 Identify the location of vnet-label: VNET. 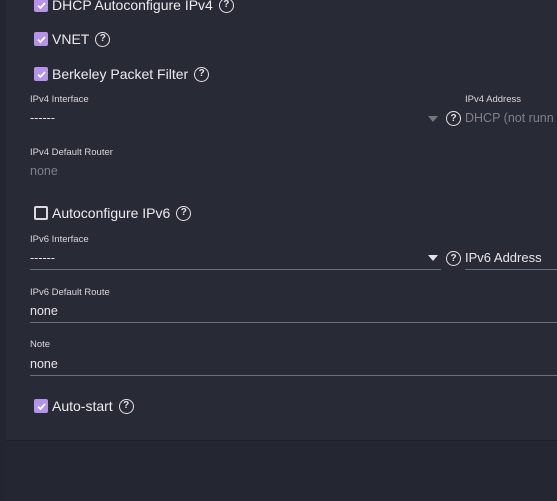
(71, 39).